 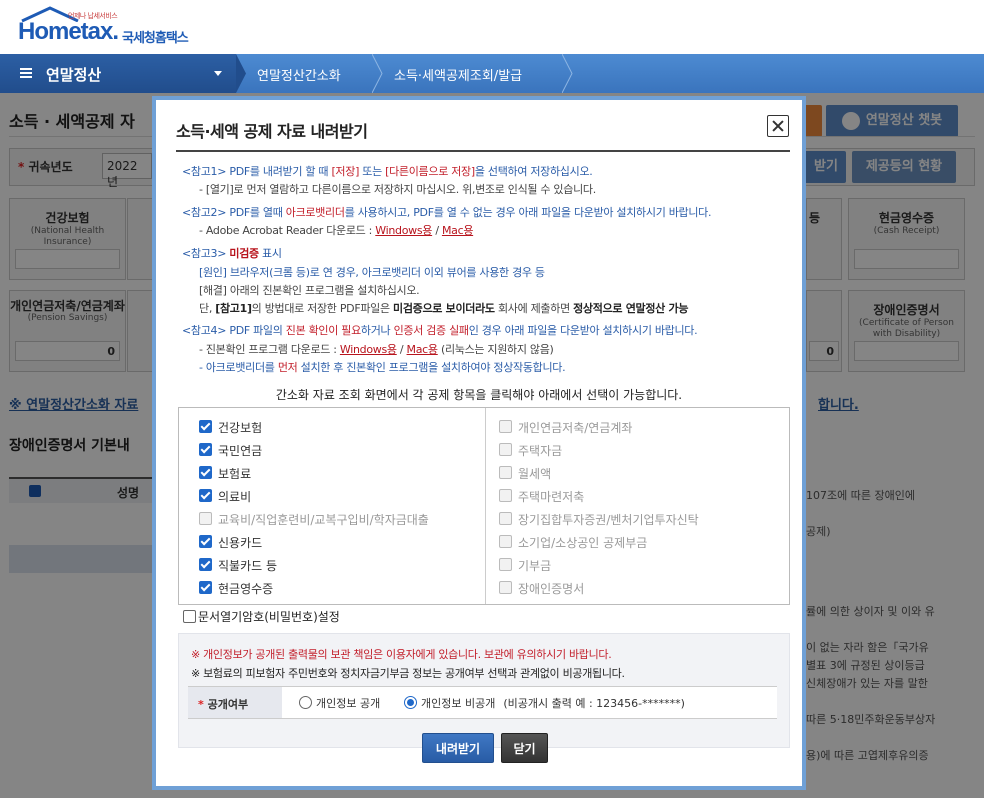 What do you see at coordinates (235, 702) in the screenshot?
I see `disclosure-label: * 공개여부` at bounding box center [235, 702].